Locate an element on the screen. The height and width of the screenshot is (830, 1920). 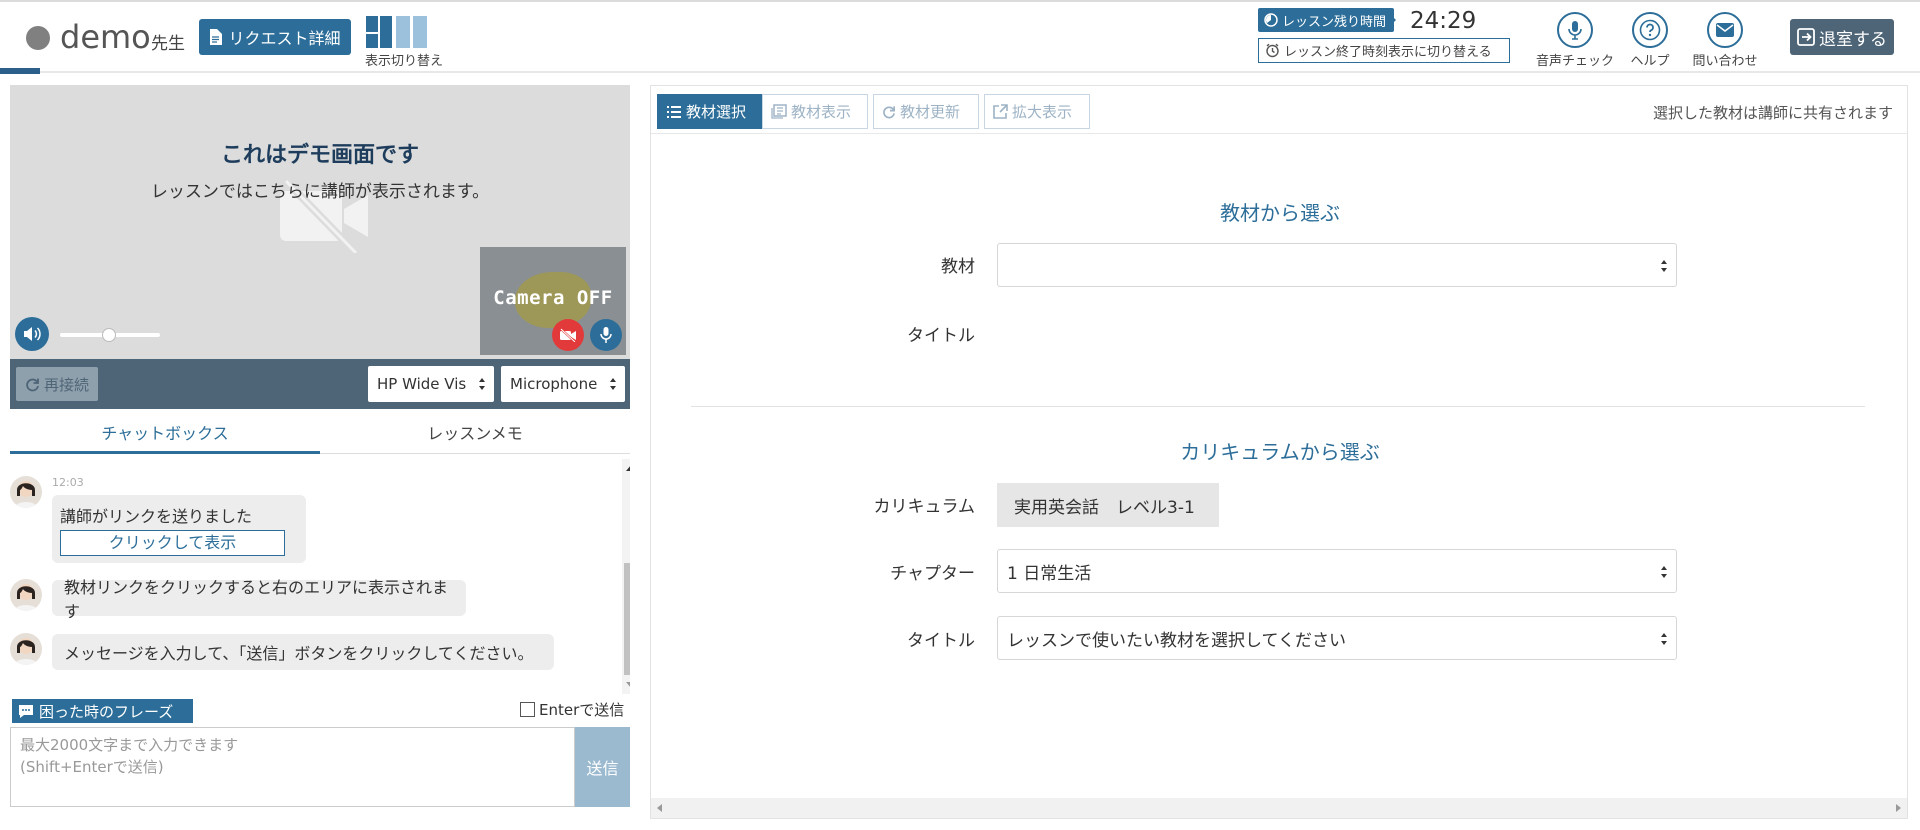
scroll-up-arrow-icon is located at coordinates (628, 468).